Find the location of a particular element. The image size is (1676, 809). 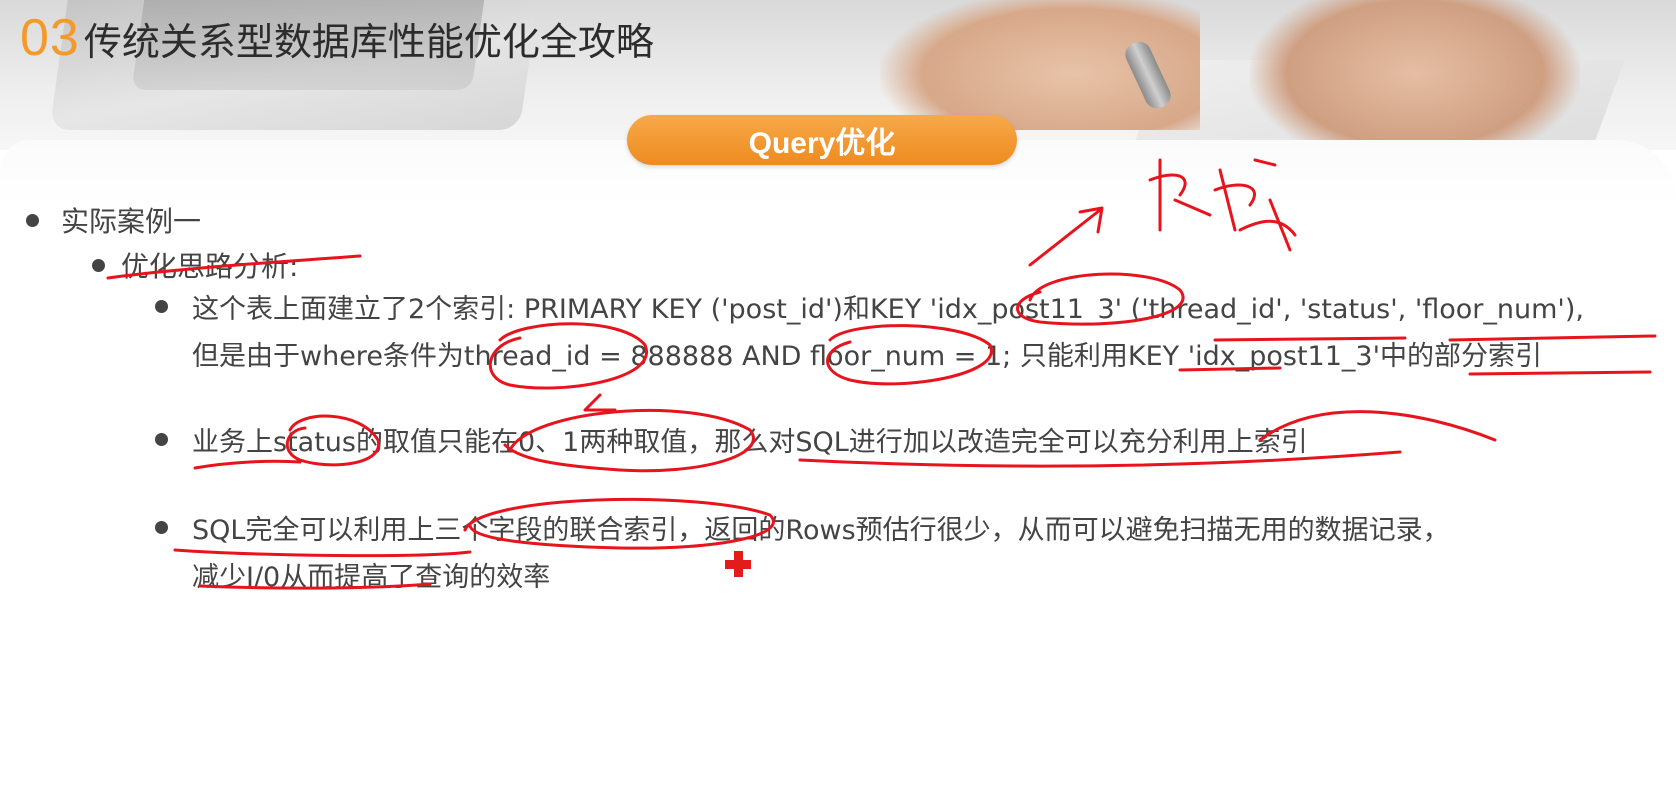

red-cross-cursor-icon is located at coordinates (738, 564).